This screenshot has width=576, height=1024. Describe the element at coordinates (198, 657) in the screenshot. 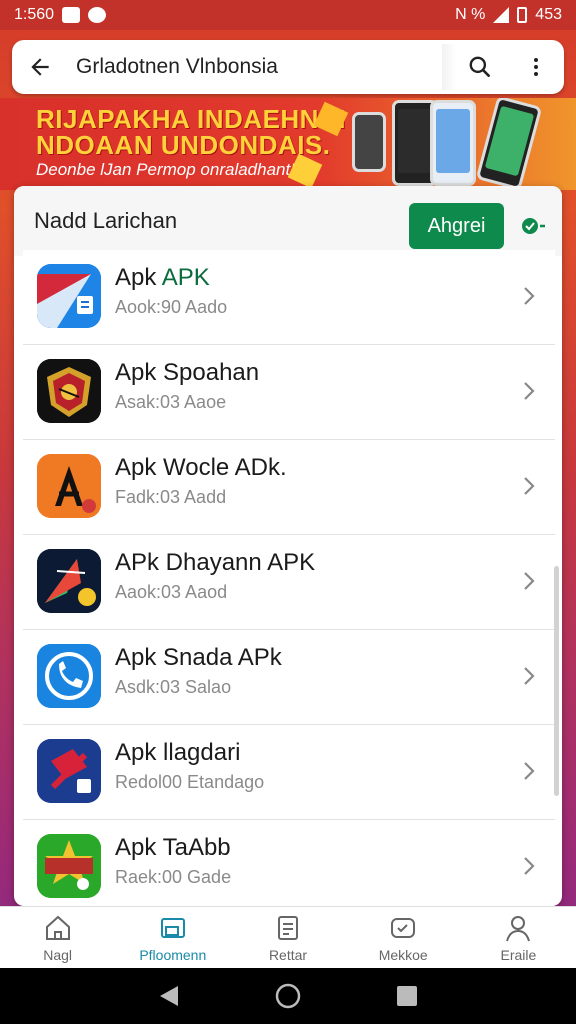

I see `app-name: Apk Snada APk` at that location.